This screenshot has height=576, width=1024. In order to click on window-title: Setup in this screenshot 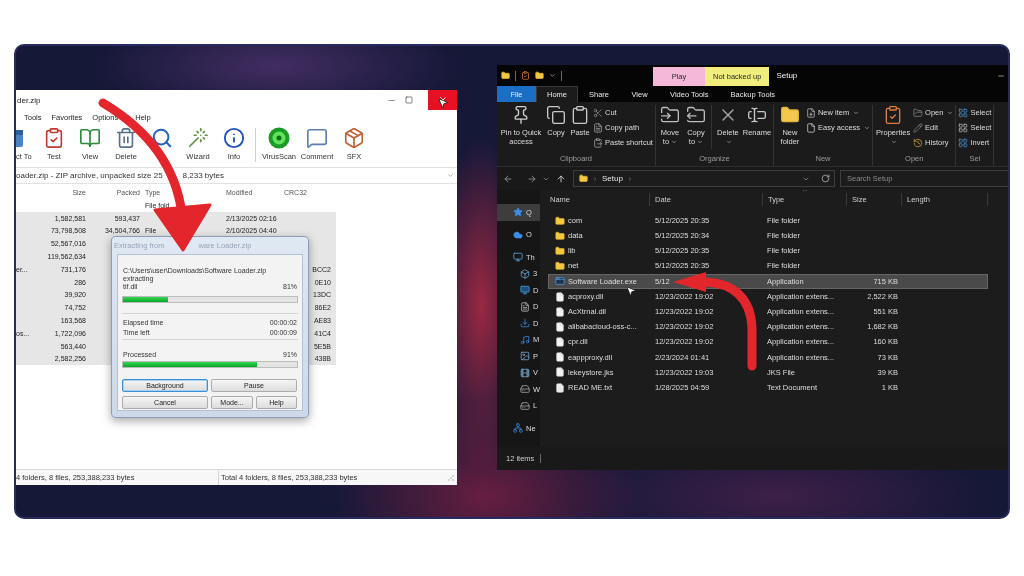, I will do `click(787, 75)`.